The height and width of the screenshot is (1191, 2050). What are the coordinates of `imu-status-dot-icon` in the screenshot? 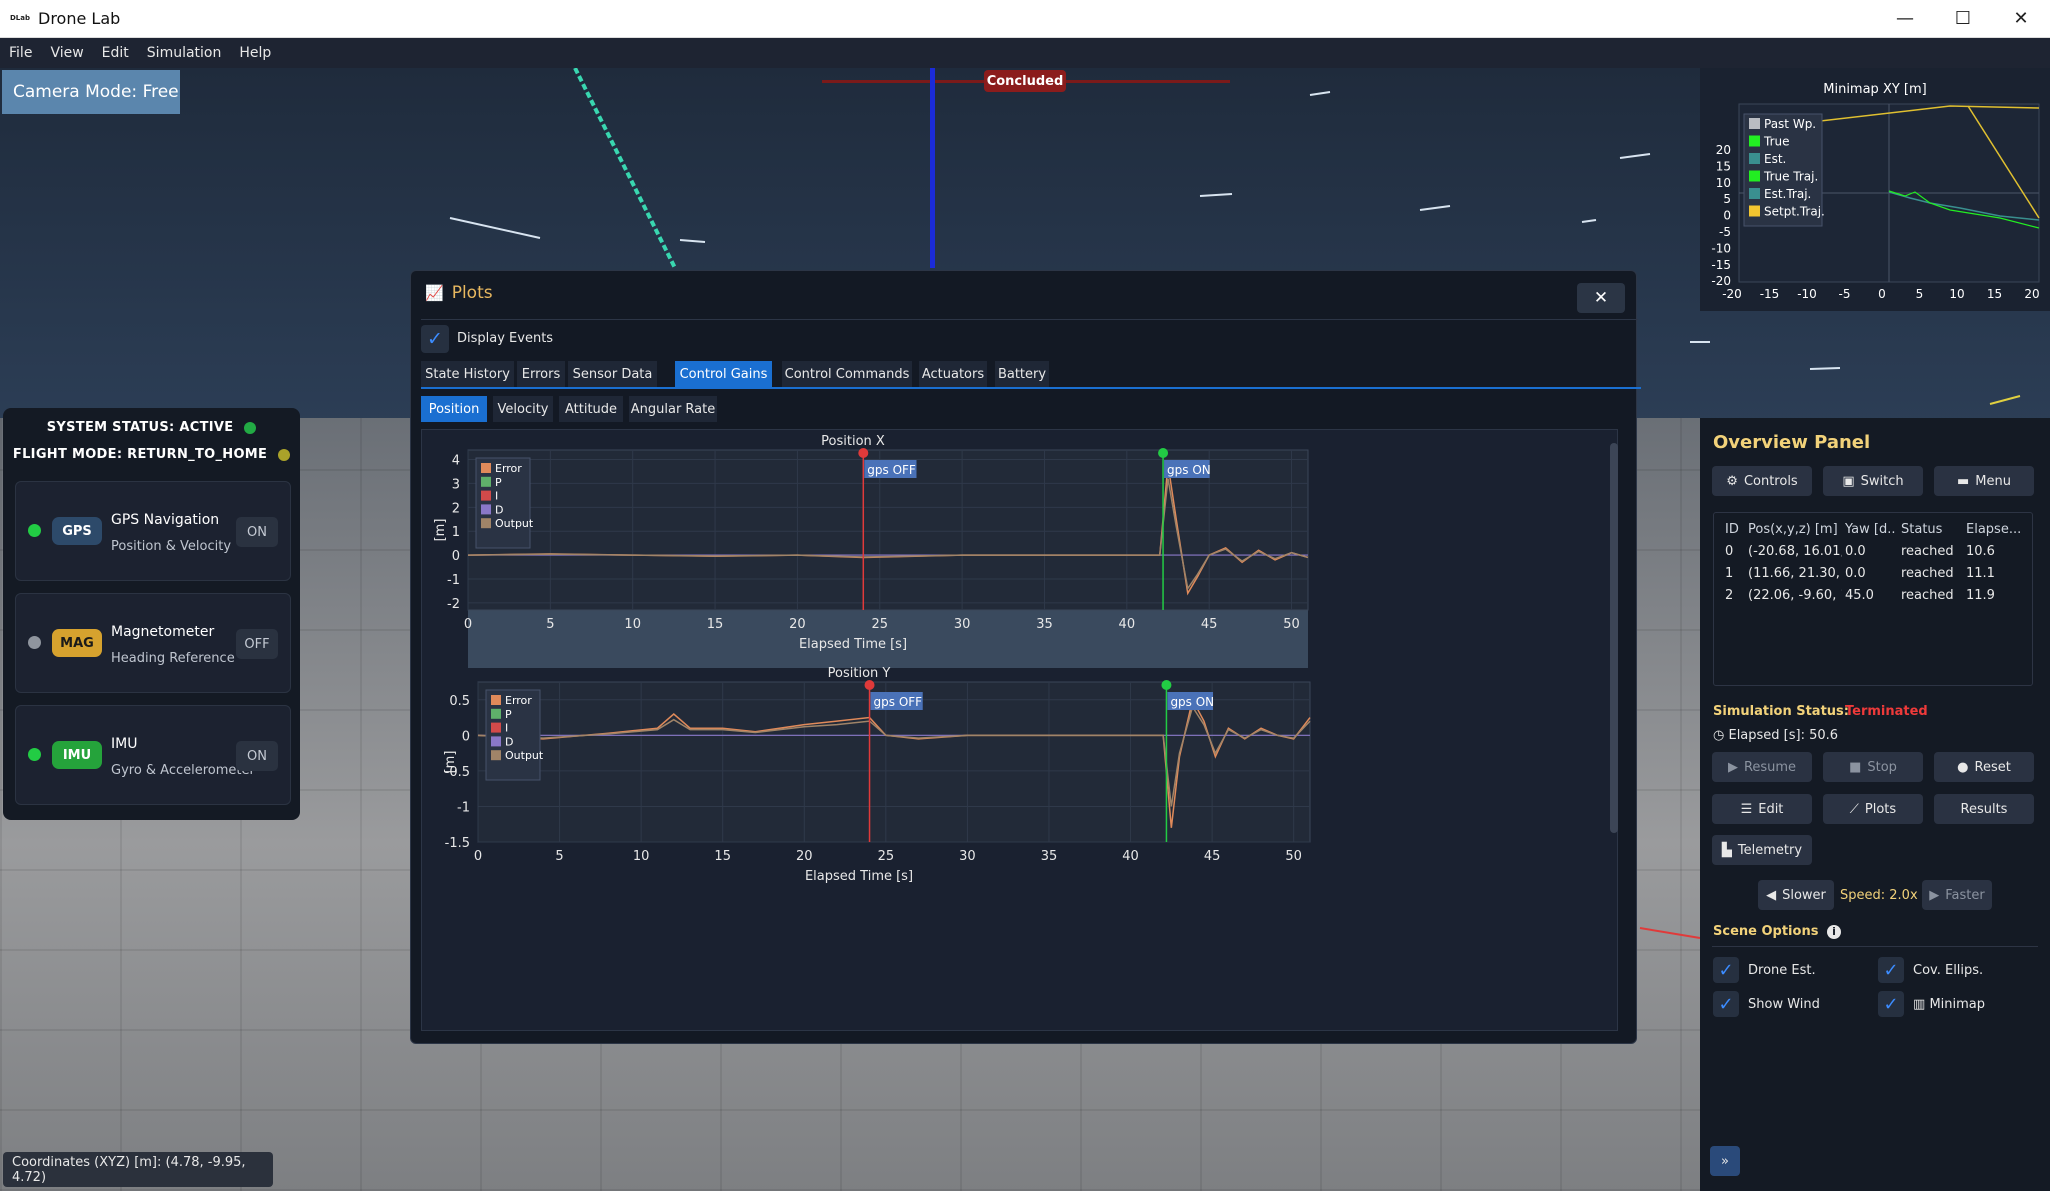 It's located at (34, 754).